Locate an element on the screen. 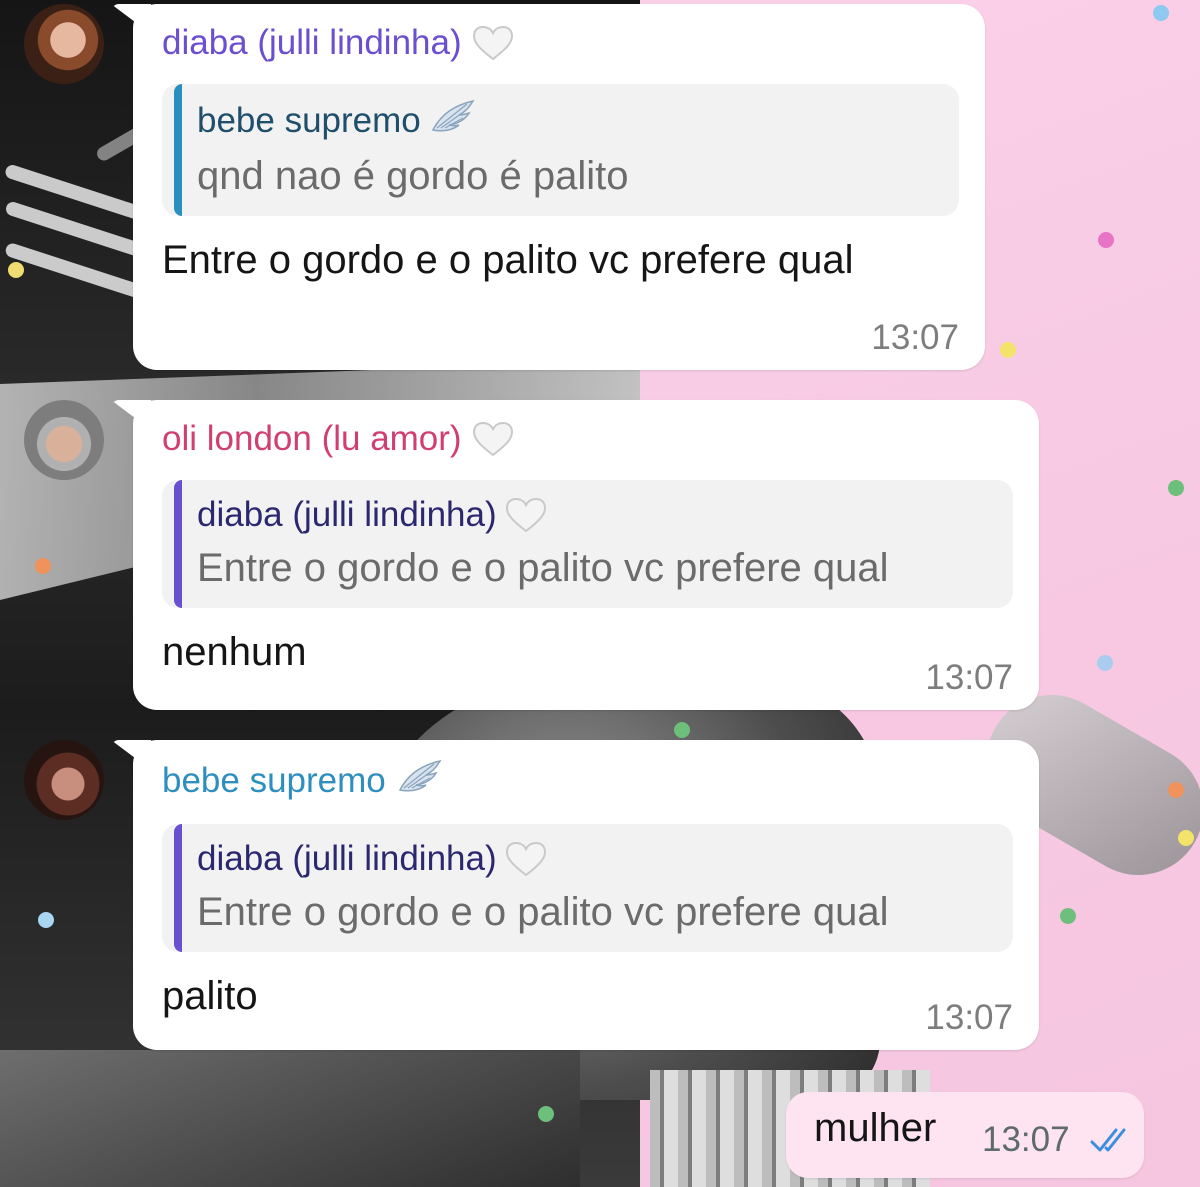 The image size is (1200, 1187). sender-label: diaba (julli lindinha) is located at coordinates (312, 42).